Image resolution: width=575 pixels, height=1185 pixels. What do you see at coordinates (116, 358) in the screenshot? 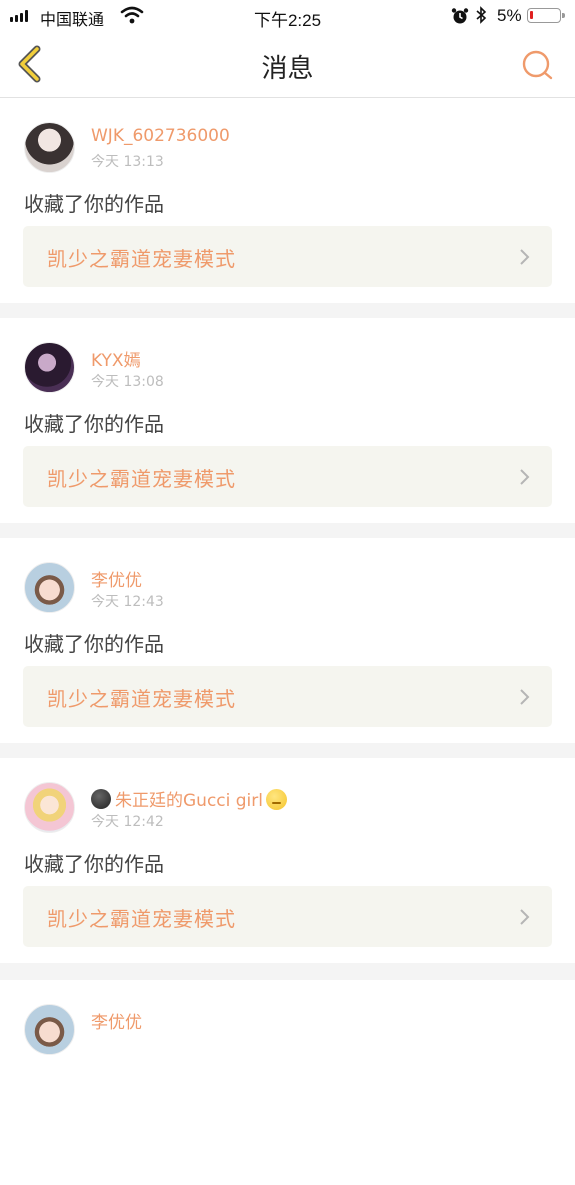
I see `username: KYX嫣` at bounding box center [116, 358].